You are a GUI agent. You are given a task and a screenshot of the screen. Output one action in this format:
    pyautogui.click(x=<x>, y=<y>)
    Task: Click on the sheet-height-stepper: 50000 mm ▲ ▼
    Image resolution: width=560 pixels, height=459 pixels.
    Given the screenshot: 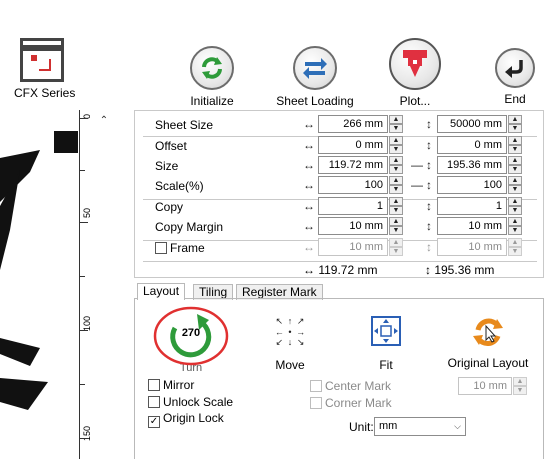 What is the action you would take?
    pyautogui.click(x=479, y=124)
    